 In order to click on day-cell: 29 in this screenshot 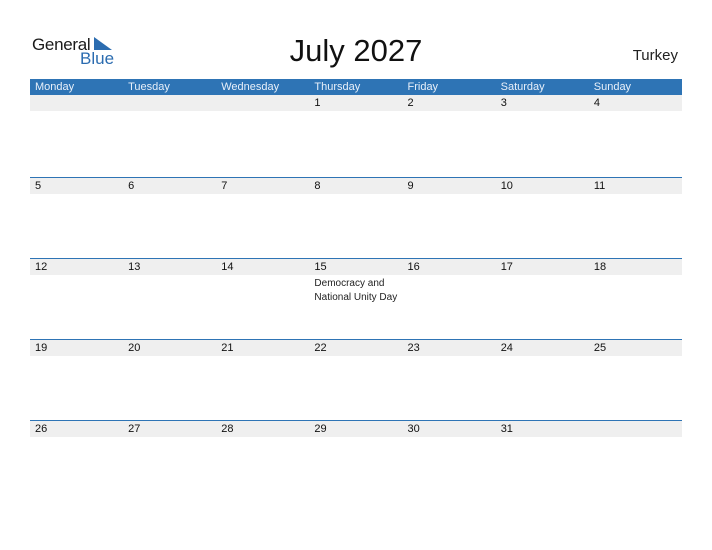, I will do `click(355, 461)`.